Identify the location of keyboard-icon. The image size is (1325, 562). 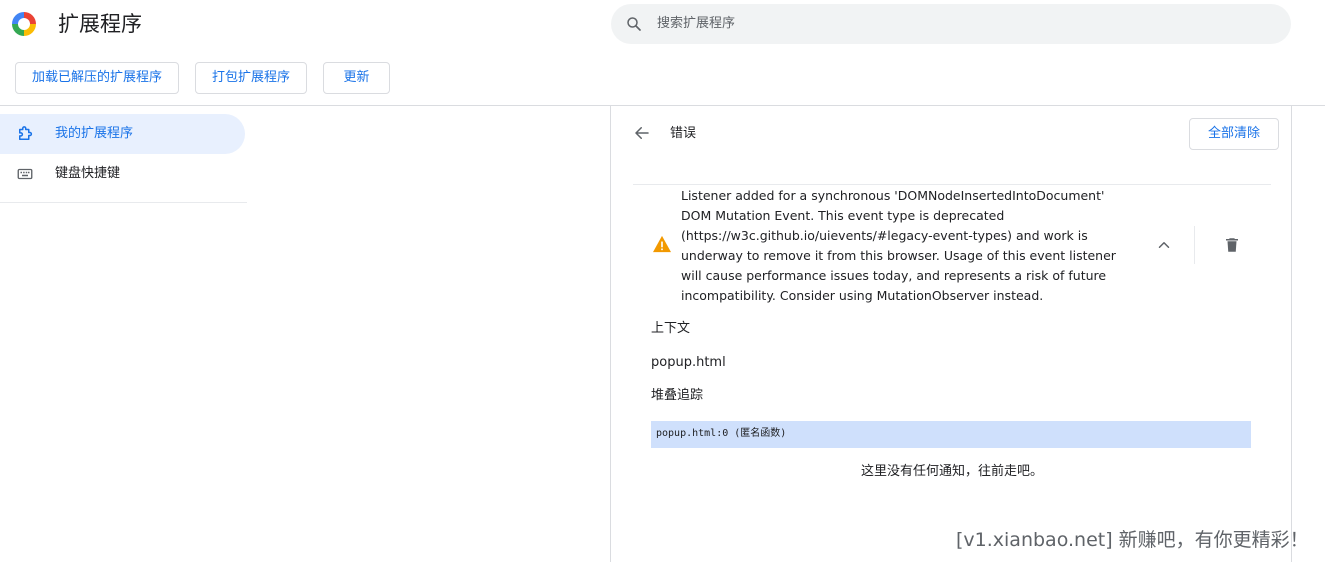
(25, 174).